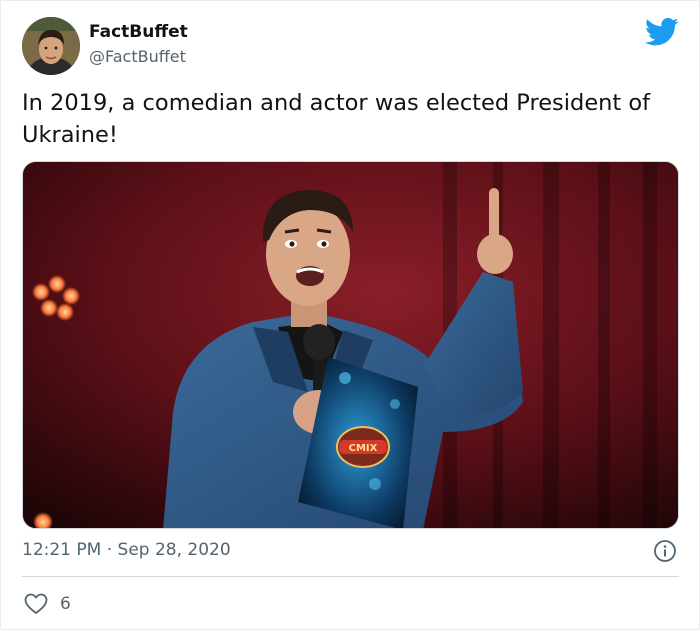 Image resolution: width=700 pixels, height=630 pixels. Describe the element at coordinates (126, 550) in the screenshot. I see `tweet-timestamp: 12:21 PM · Sep 28, 2020` at that location.